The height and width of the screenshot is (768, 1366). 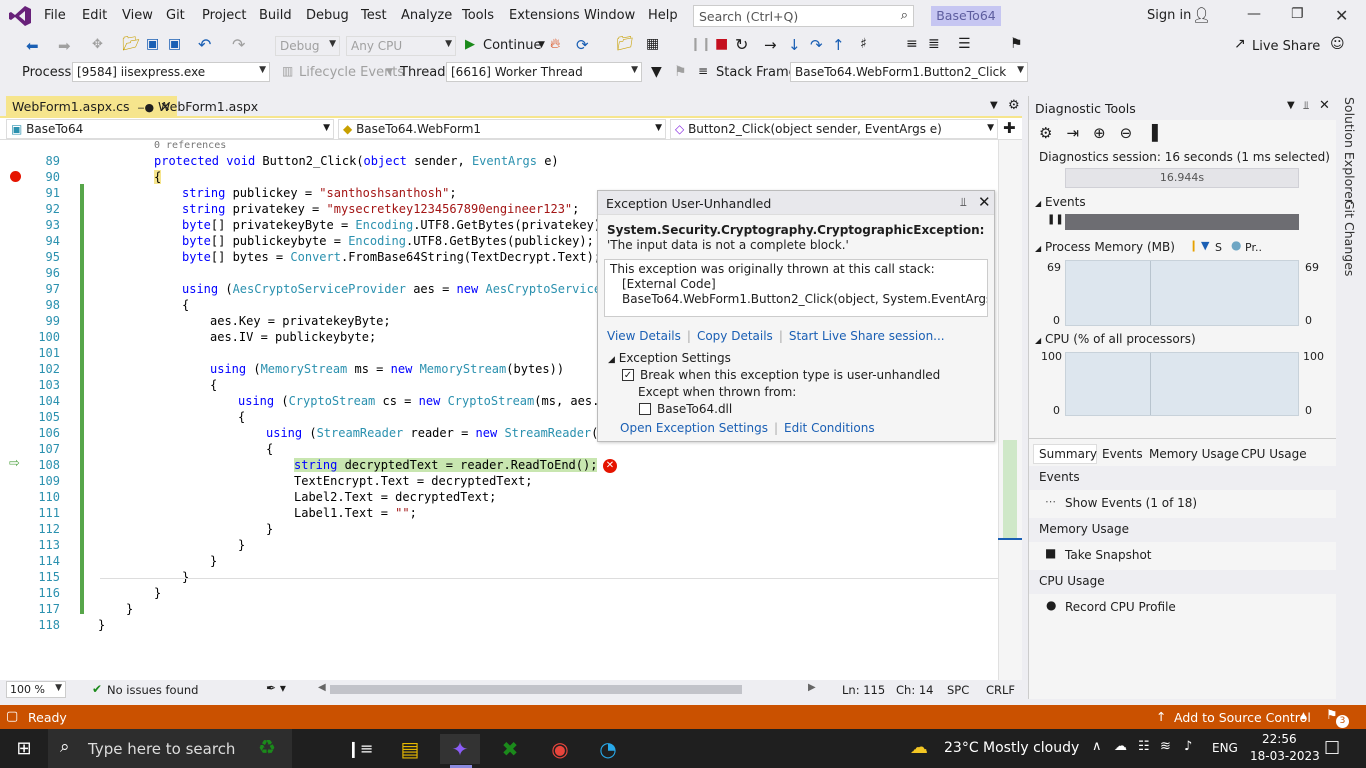 What do you see at coordinates (1169, 15) in the screenshot?
I see `sign-in-link: Sign in` at bounding box center [1169, 15].